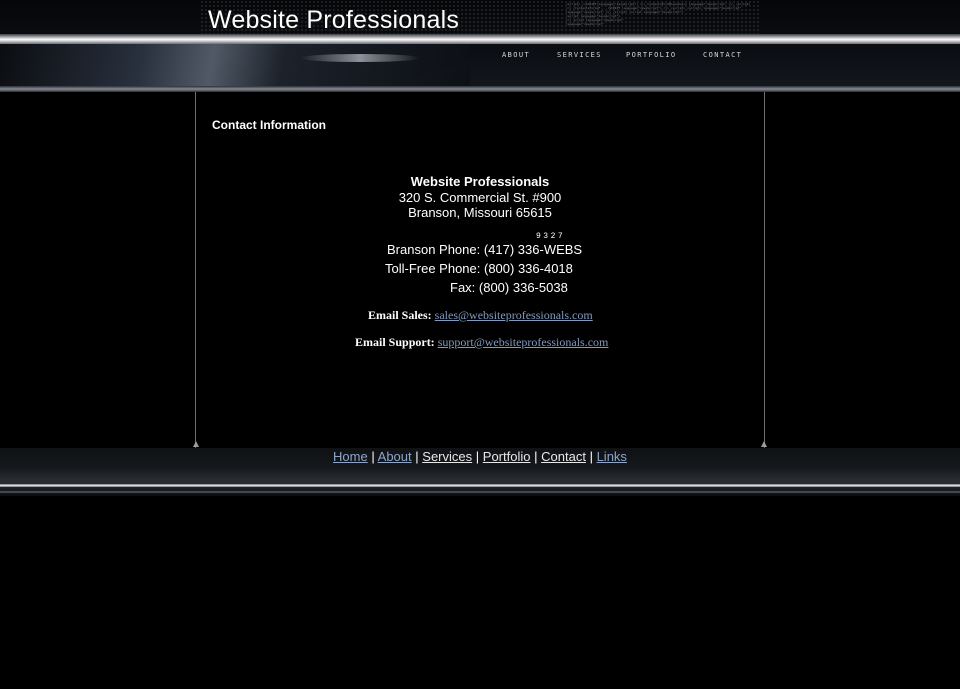 The height and width of the screenshot is (689, 960). I want to click on nav-contact: CONTACT, so click(722, 55).